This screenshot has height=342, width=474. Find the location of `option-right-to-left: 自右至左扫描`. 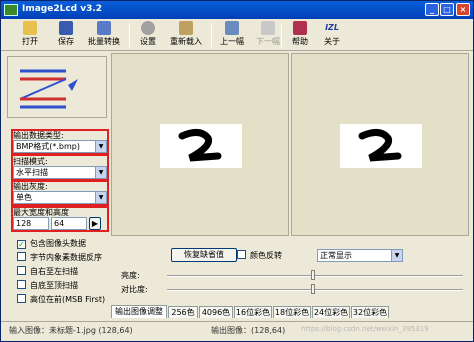

option-right-to-left: 自右至左扫描 is located at coordinates (47, 271).